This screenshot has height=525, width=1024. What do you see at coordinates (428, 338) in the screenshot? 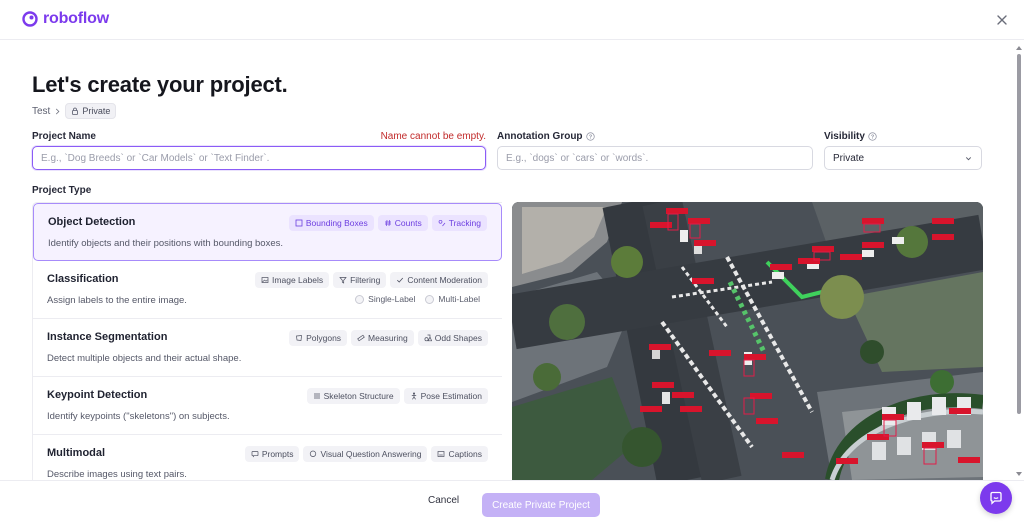
I see `shapes-icon` at bounding box center [428, 338].